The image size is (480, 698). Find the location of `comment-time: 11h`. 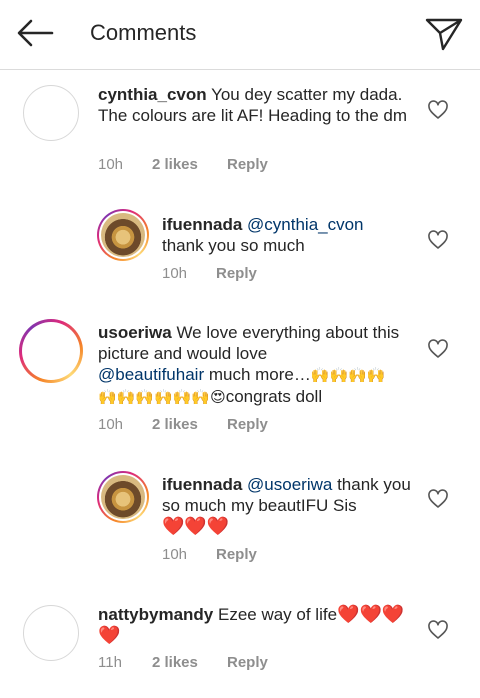

comment-time: 11h is located at coordinates (110, 662).